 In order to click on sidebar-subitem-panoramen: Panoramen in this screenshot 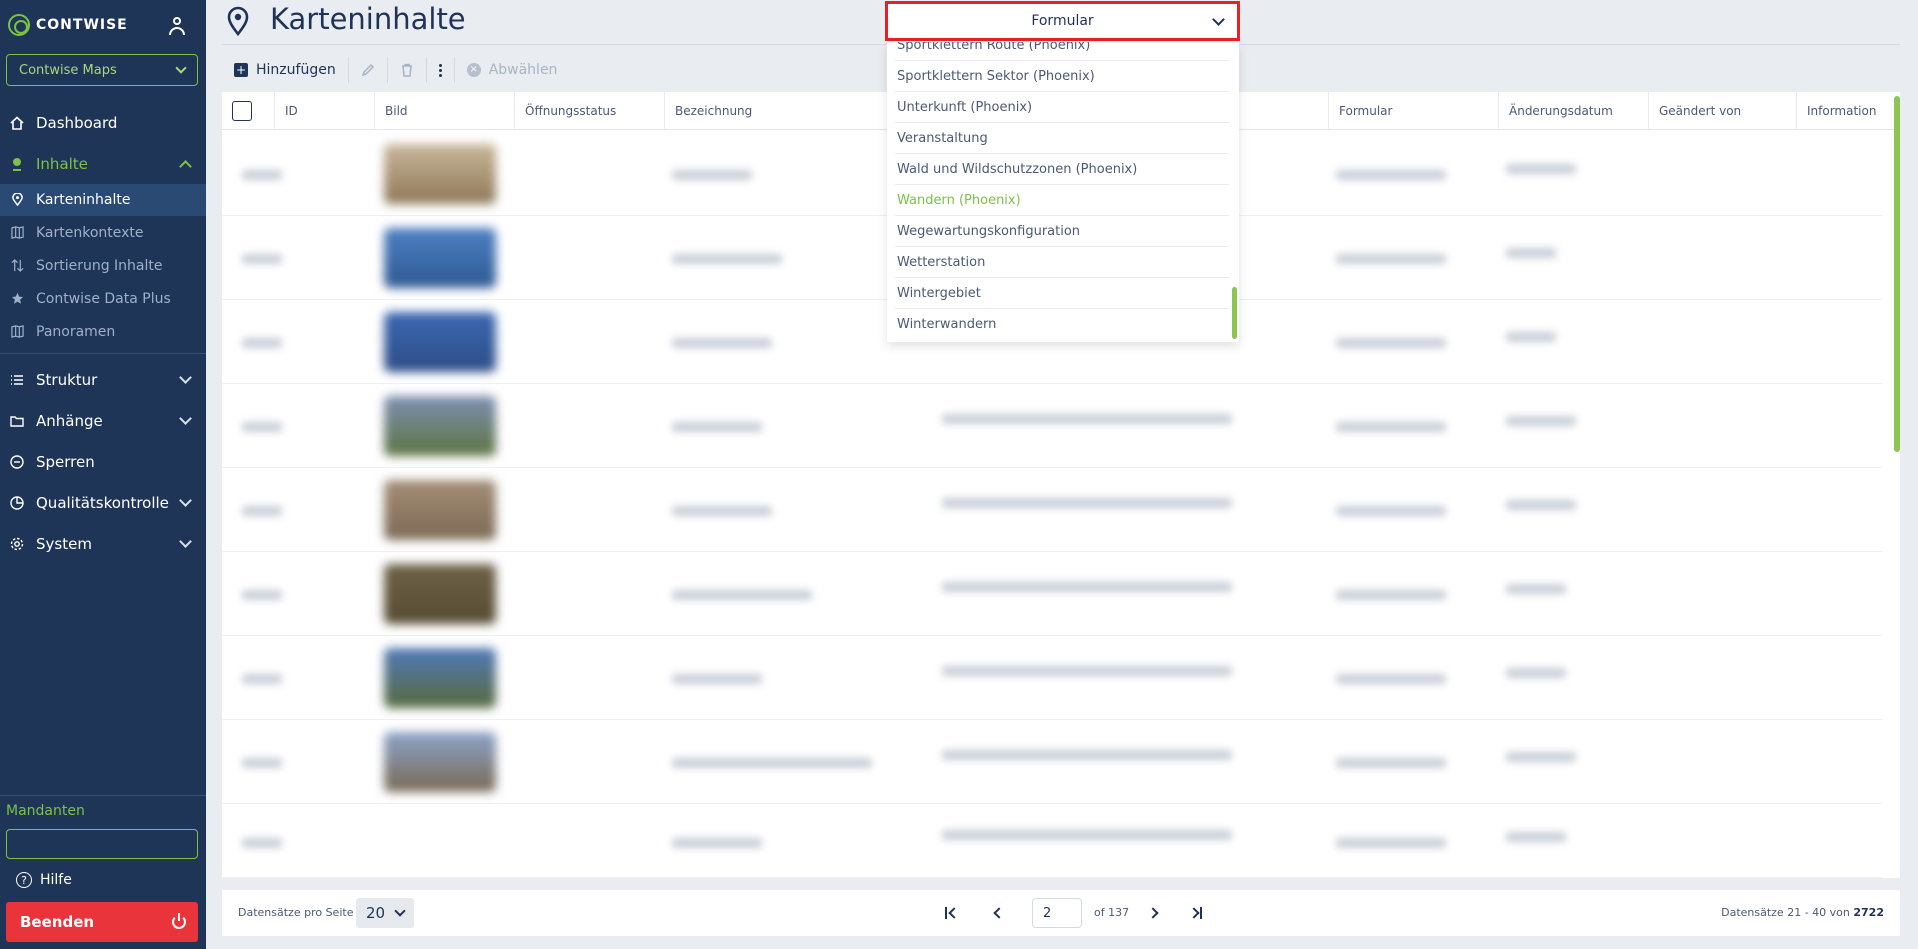, I will do `click(103, 332)`.